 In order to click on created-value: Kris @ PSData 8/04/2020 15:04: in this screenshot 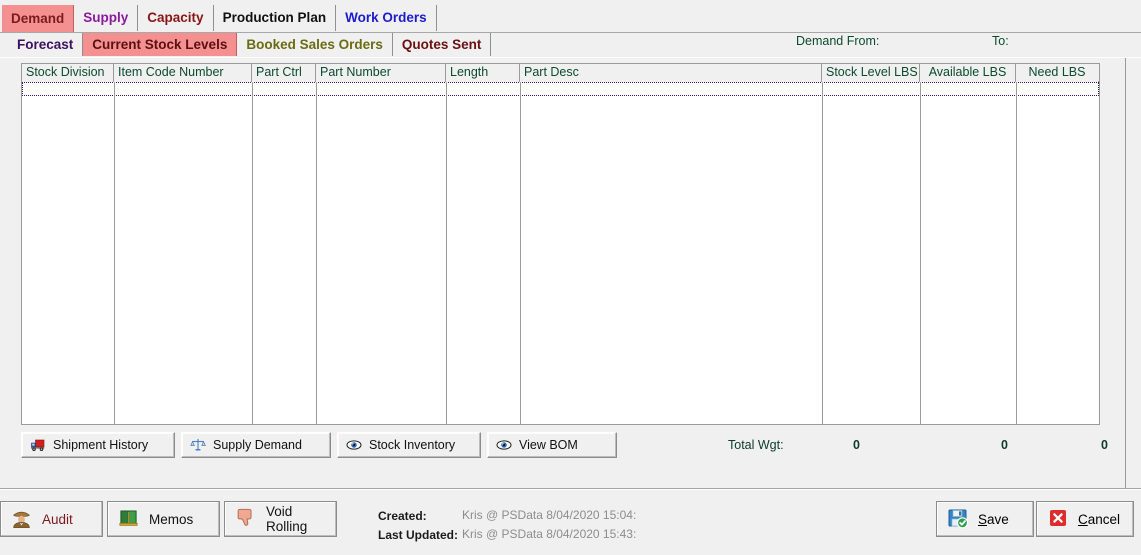, I will do `click(549, 515)`.